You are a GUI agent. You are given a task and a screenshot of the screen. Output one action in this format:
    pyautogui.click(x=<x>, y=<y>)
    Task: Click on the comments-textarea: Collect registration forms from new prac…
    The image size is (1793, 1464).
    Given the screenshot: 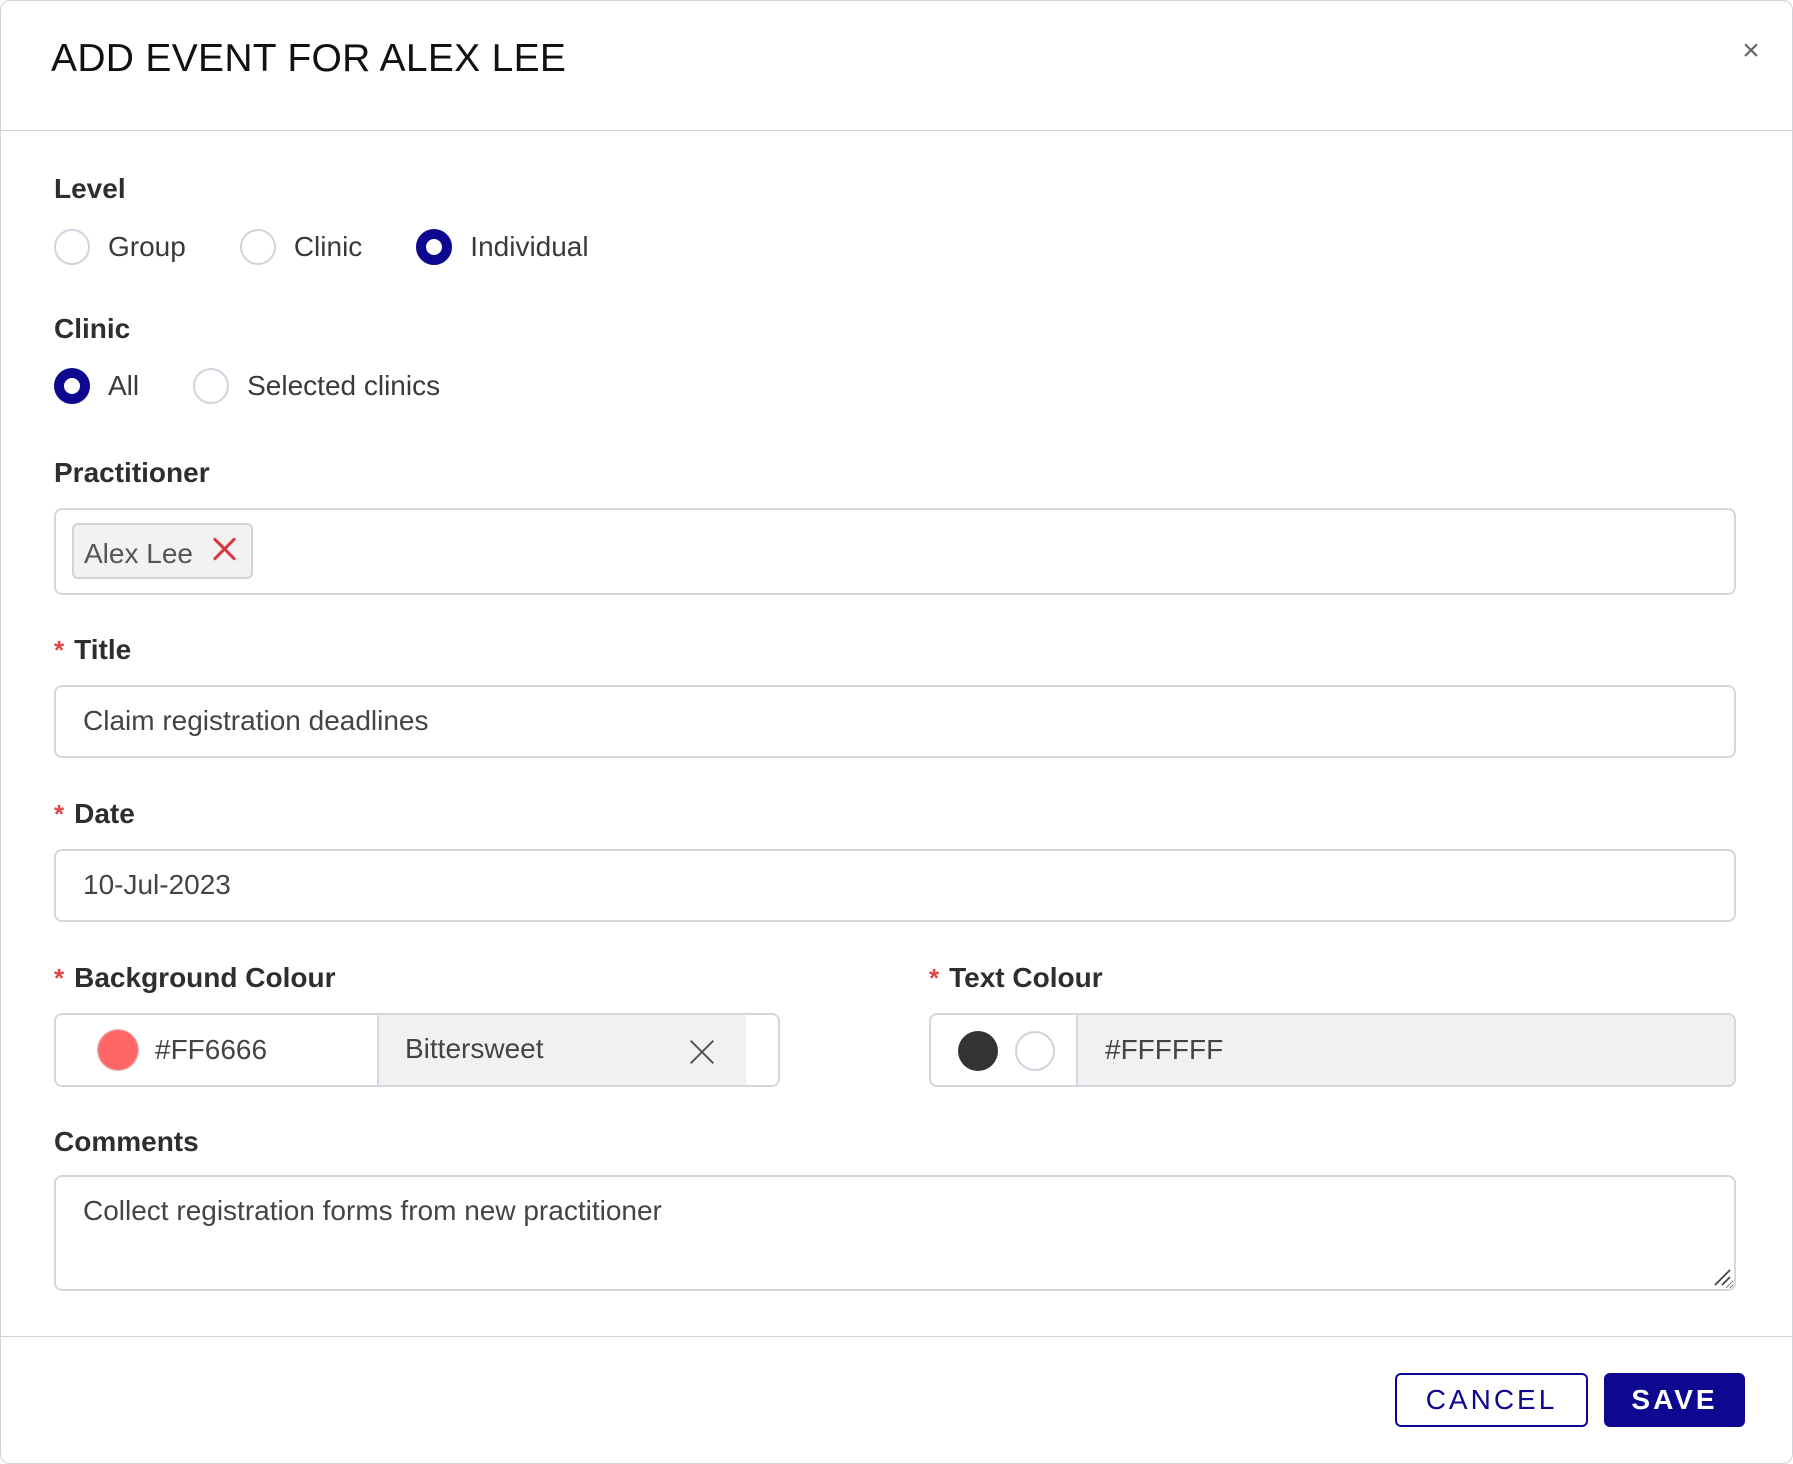 What is the action you would take?
    pyautogui.click(x=895, y=1233)
    